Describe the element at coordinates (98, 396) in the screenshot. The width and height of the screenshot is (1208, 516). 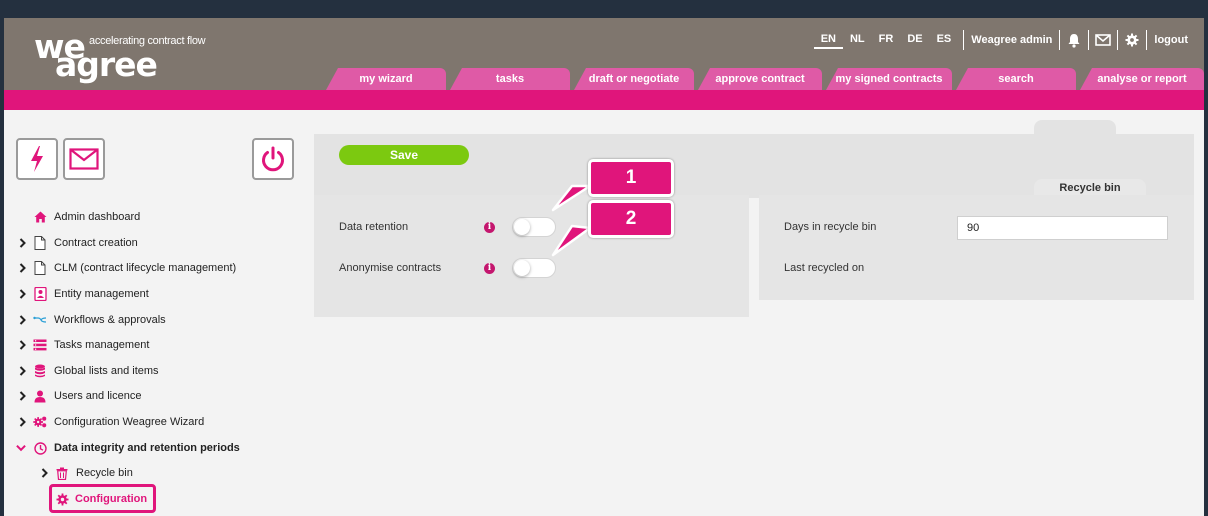
I see `sidebar-item-label: Users and licence` at that location.